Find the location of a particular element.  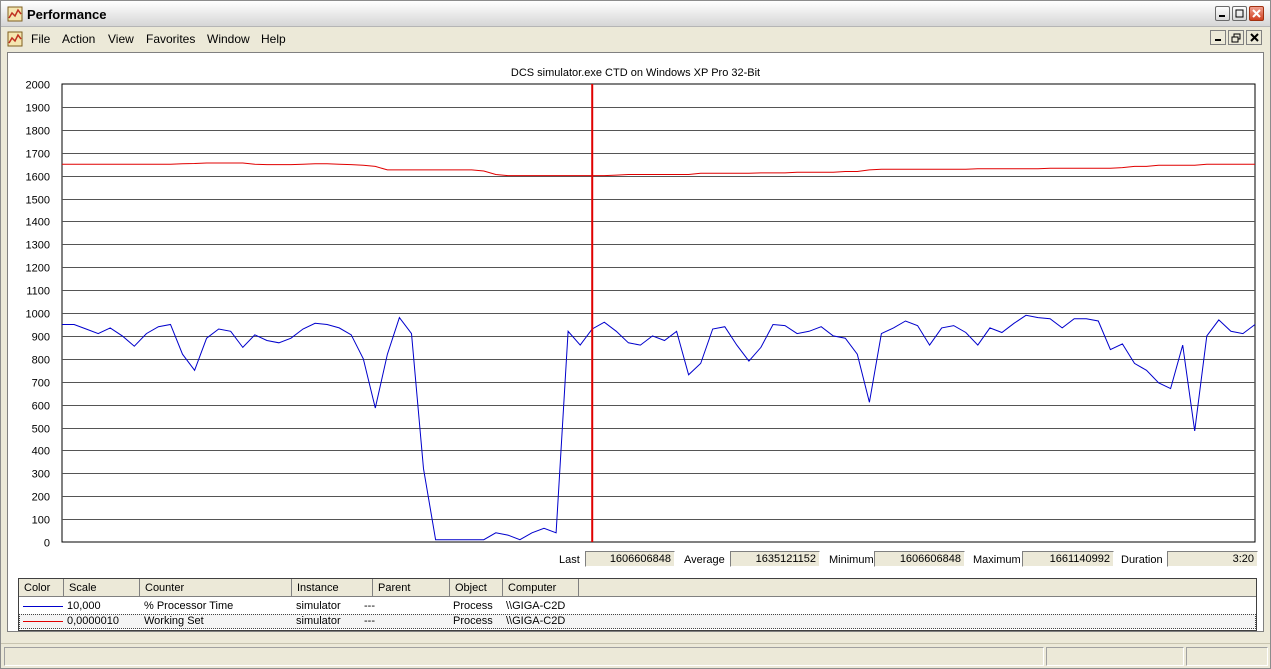

y-tick-label: 1600 is located at coordinates (38, 178).